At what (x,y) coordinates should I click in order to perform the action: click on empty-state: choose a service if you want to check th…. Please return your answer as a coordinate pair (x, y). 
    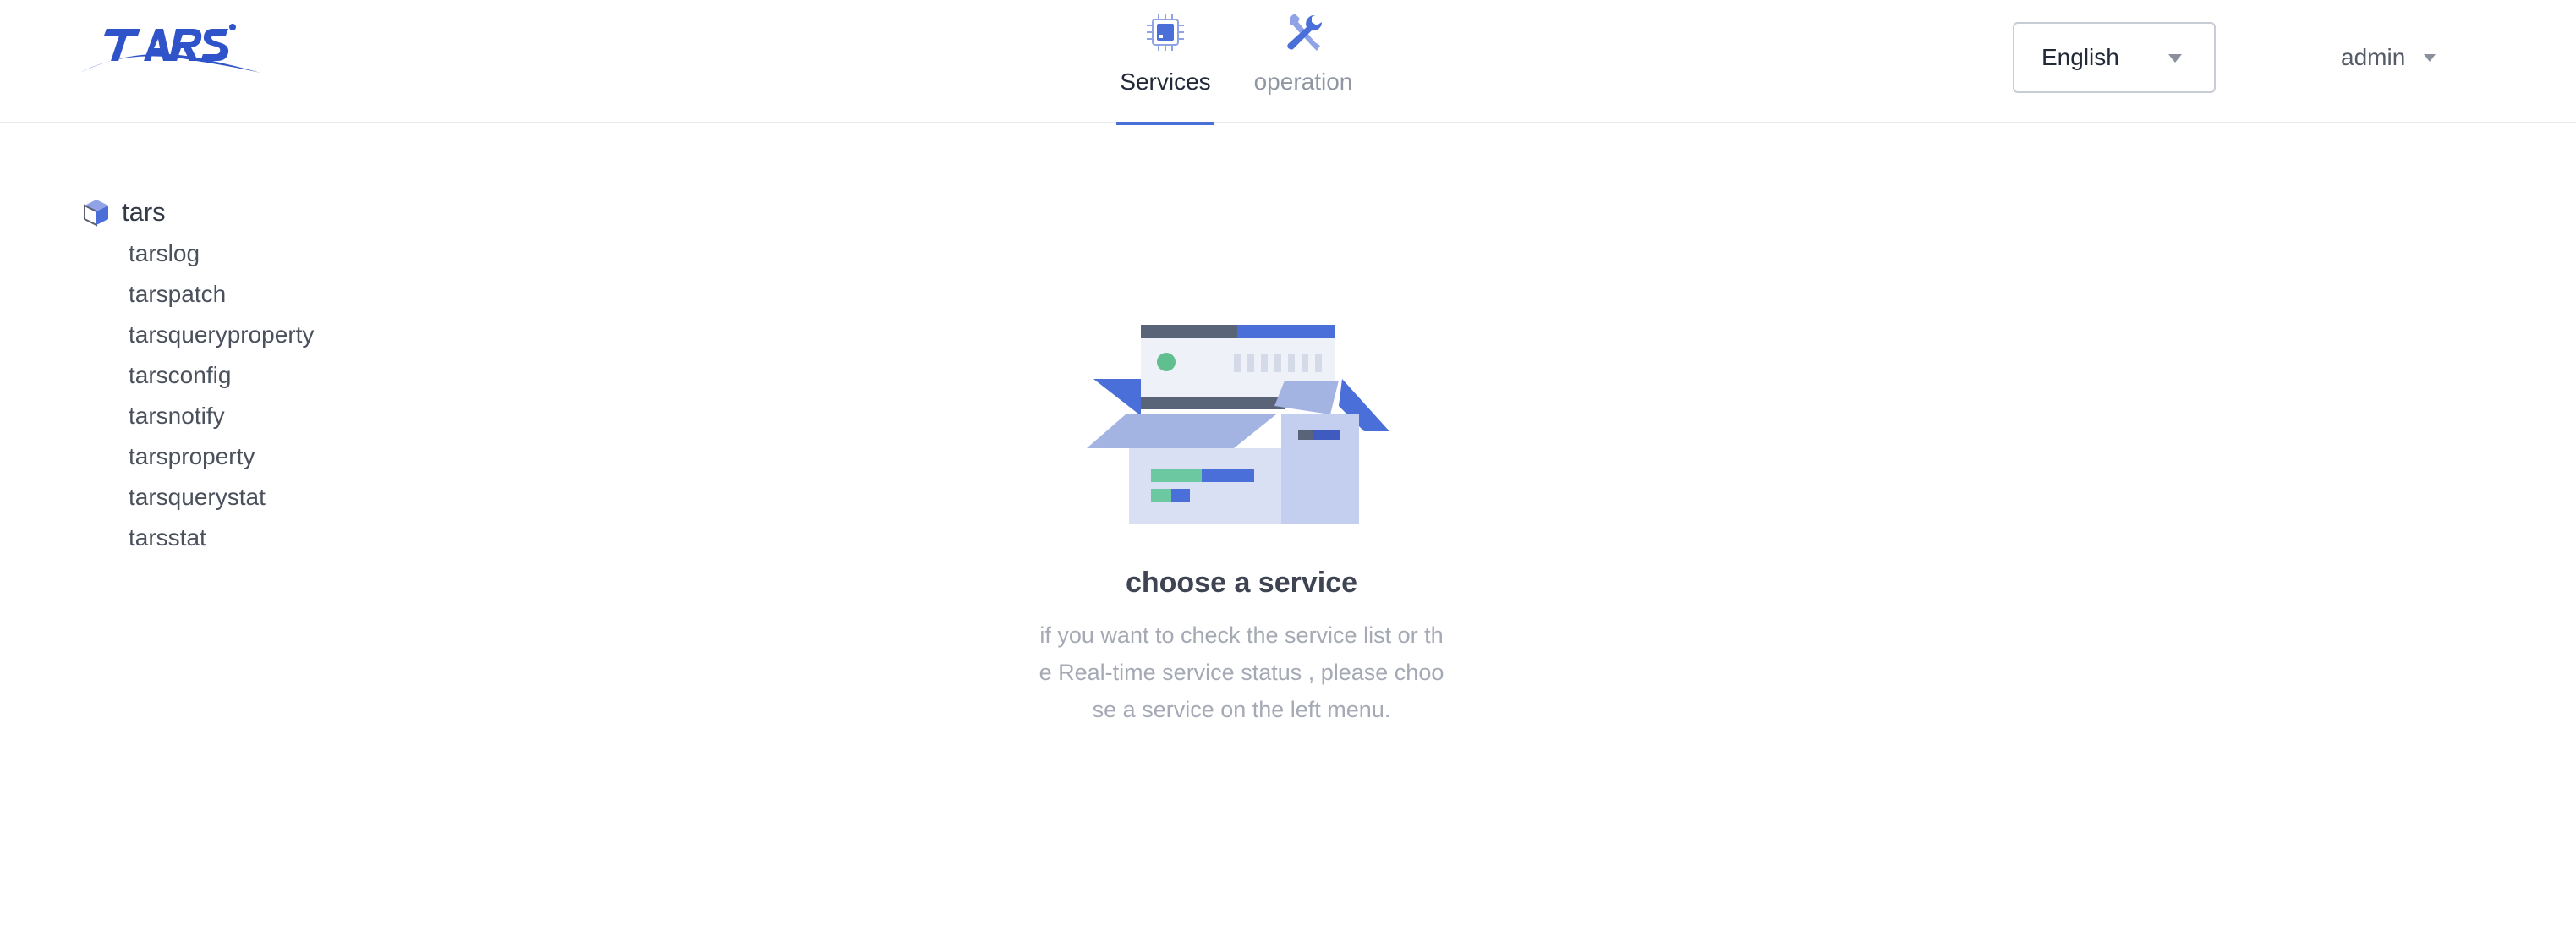
    Looking at the image, I should click on (1241, 520).